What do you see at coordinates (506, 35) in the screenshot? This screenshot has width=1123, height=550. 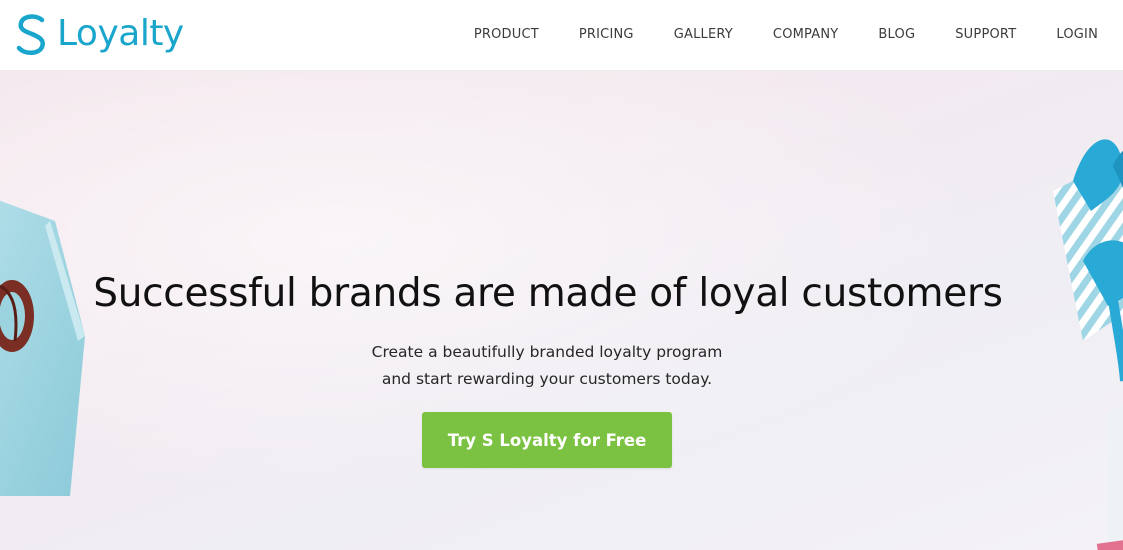 I see `nav-item-product: PRODUCT` at bounding box center [506, 35].